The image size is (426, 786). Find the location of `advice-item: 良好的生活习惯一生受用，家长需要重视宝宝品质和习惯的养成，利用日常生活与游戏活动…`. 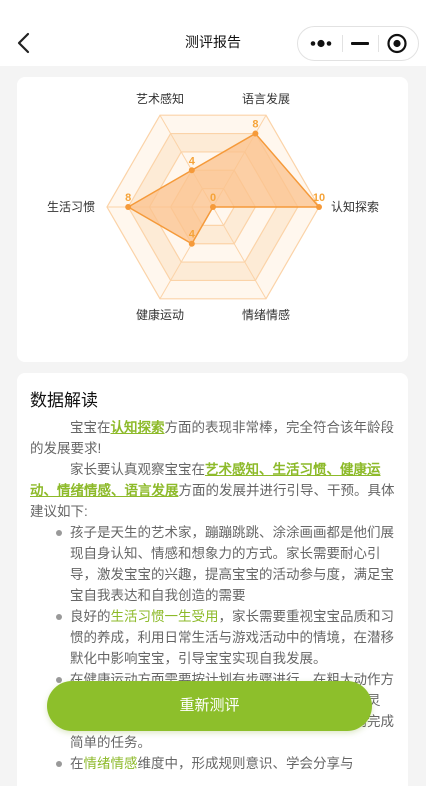

advice-item: 良好的生活习惯一生受用，家长需要重视宝宝品质和习惯的养成，利用日常生活与游戏活动… is located at coordinates (227, 637).